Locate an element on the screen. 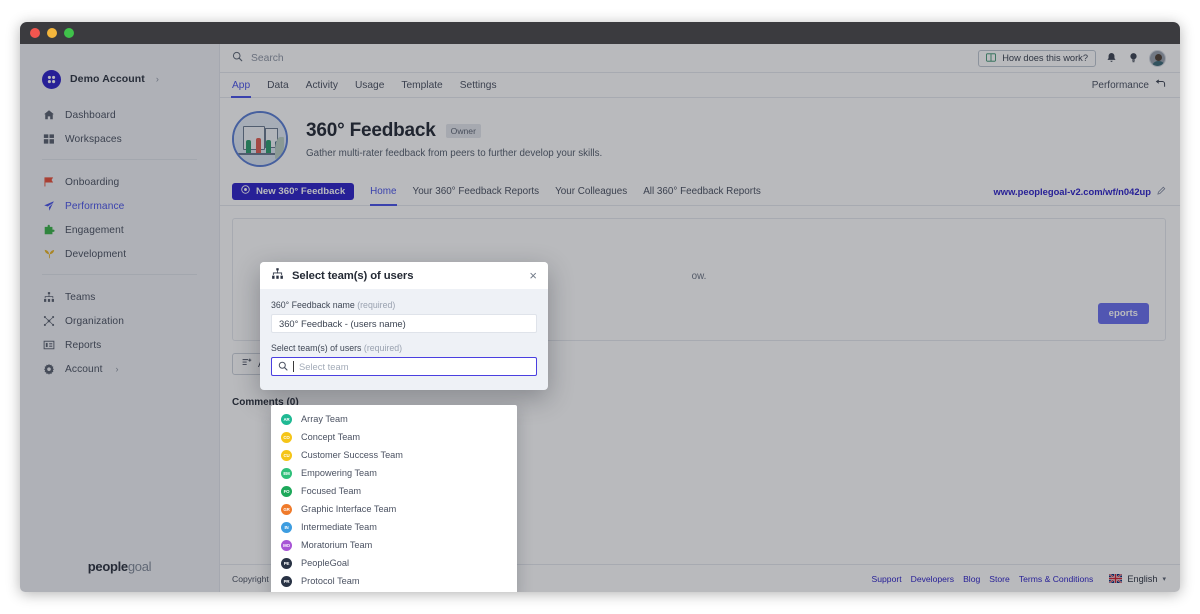  team-option-label: Protocol Team is located at coordinates (330, 581).